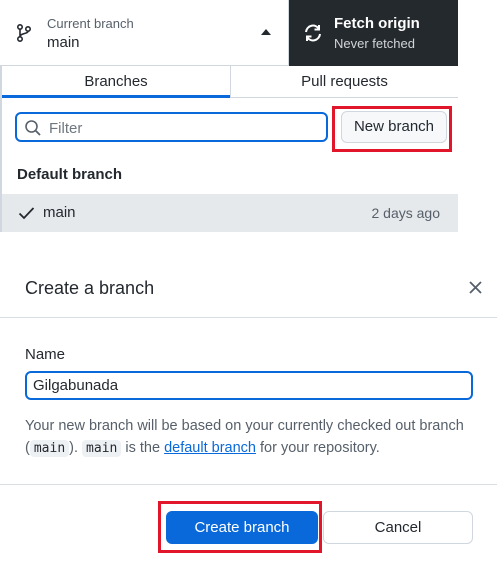  I want to click on git-branch-icon, so click(24, 33).